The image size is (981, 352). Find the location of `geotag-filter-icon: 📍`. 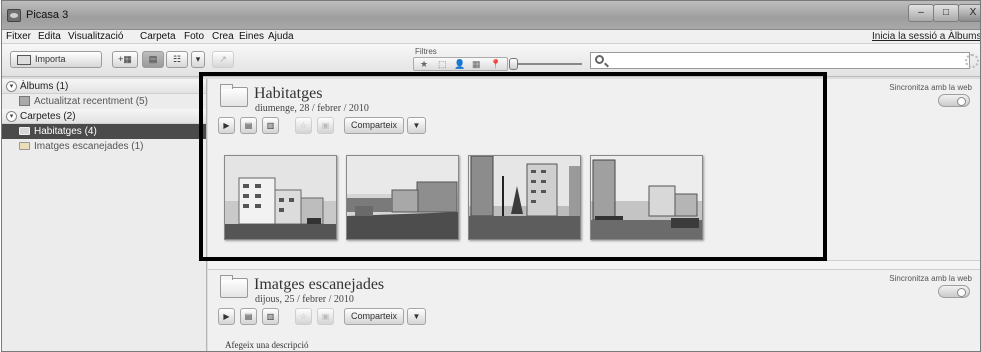

geotag-filter-icon: 📍 is located at coordinates (495, 64).